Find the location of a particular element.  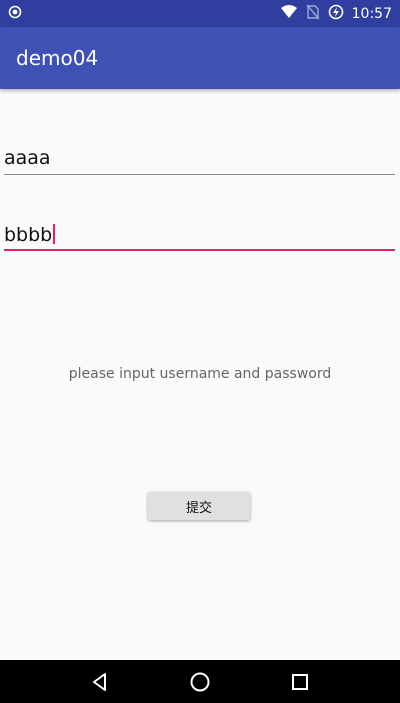

submit-button: 提交 is located at coordinates (199, 506).